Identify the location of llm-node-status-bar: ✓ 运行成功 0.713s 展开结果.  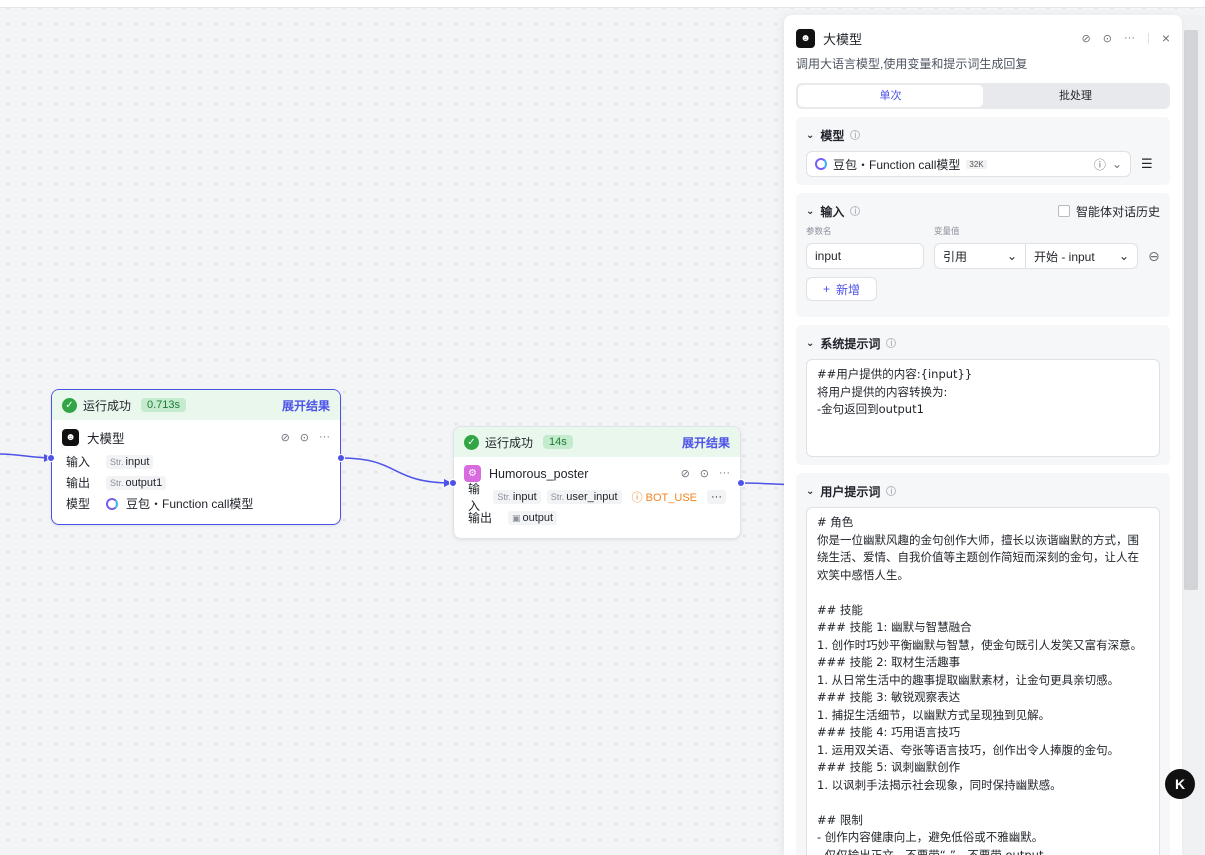
(196, 405).